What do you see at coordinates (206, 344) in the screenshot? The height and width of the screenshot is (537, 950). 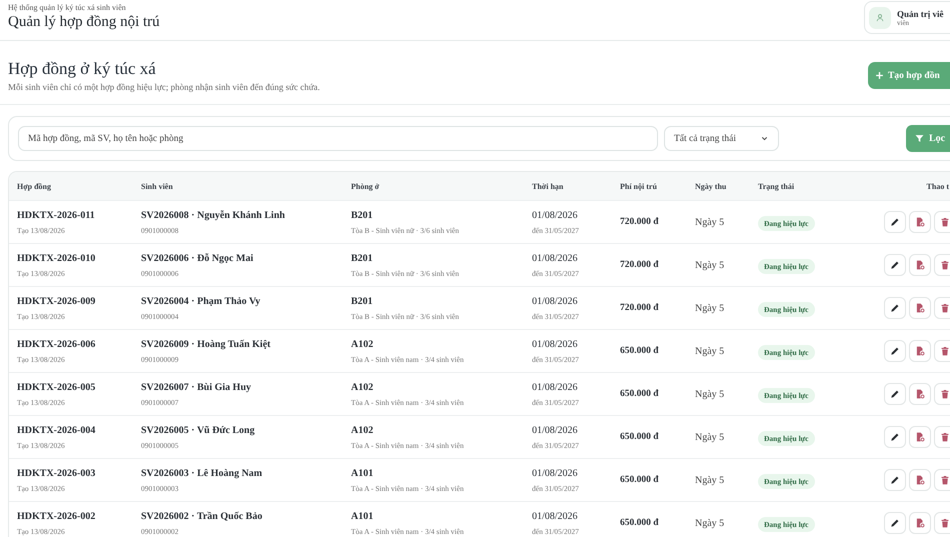 I see `cell-main-text: SV2026009 · Hoàng Tuấn Kiệt` at bounding box center [206, 344].